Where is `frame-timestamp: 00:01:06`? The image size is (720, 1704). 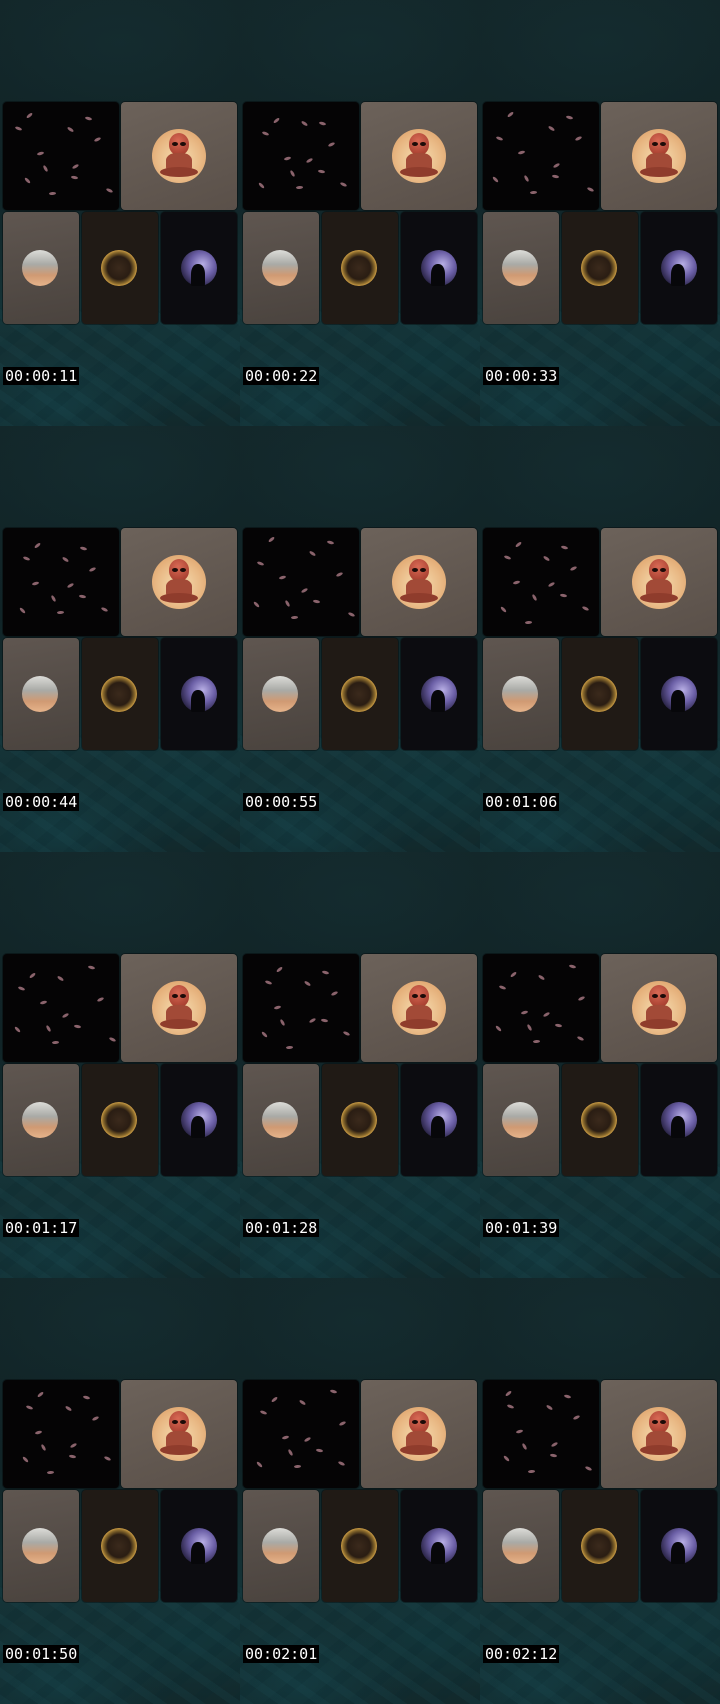 frame-timestamp: 00:01:06 is located at coordinates (521, 802).